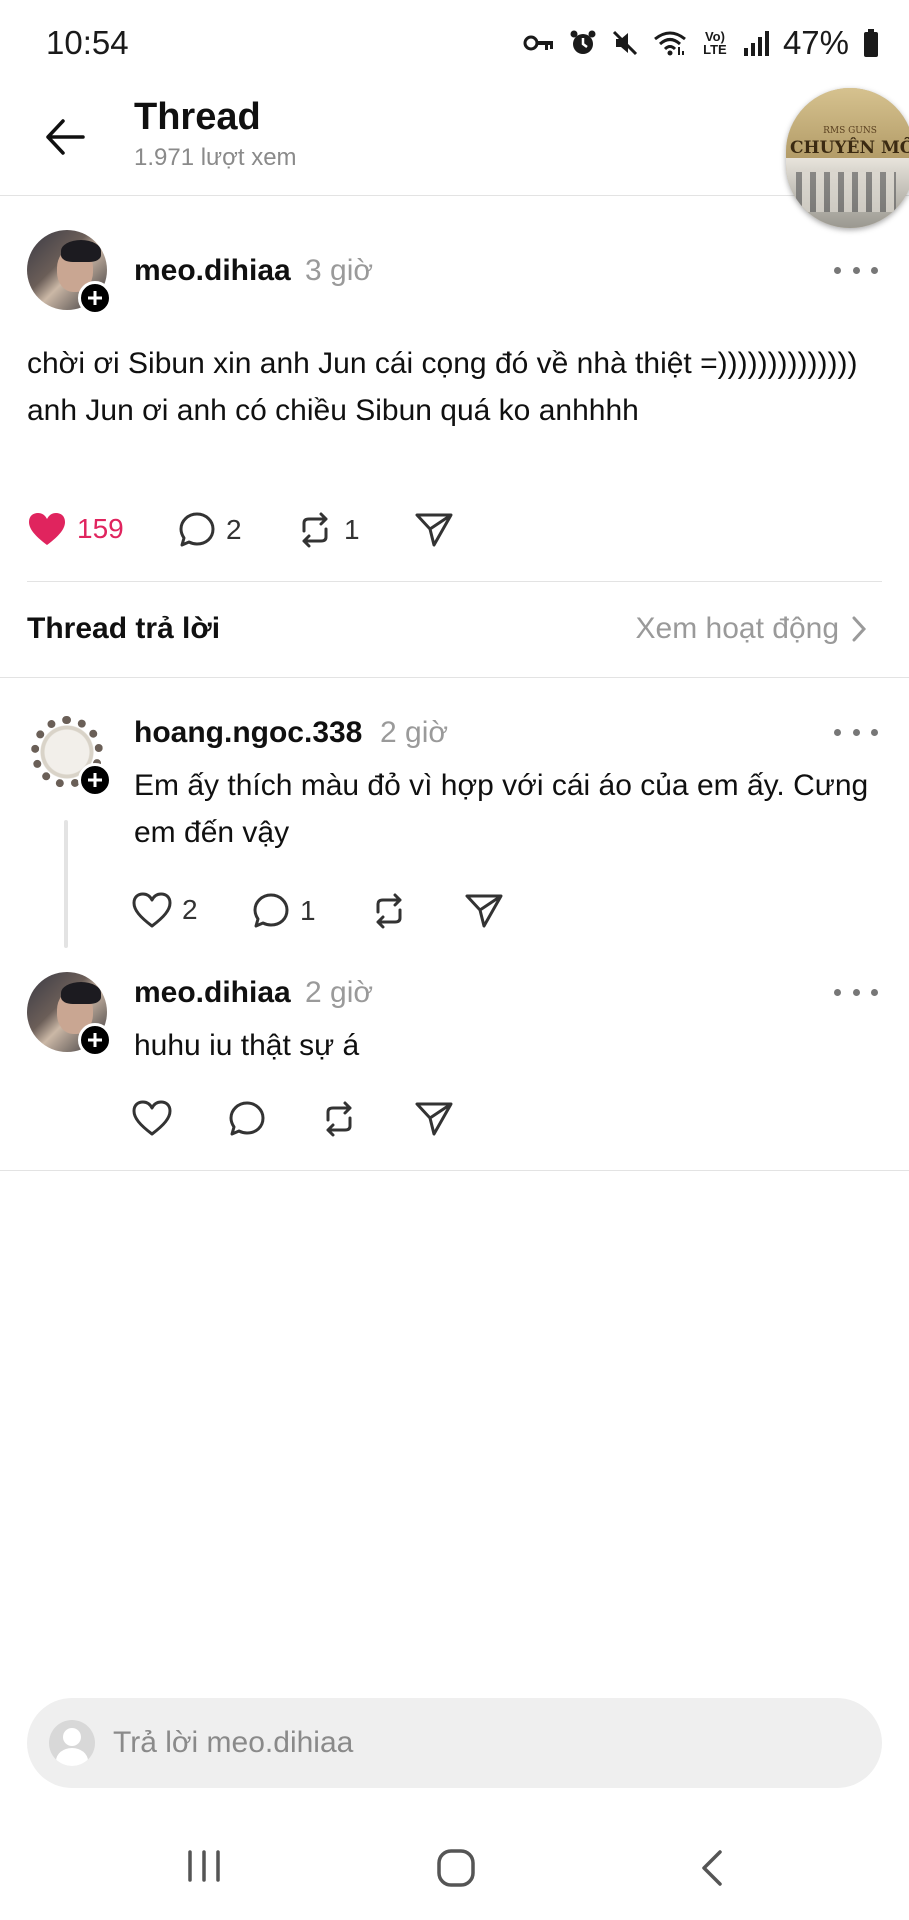 The width and height of the screenshot is (909, 1920). I want to click on home-button, so click(456, 1870).